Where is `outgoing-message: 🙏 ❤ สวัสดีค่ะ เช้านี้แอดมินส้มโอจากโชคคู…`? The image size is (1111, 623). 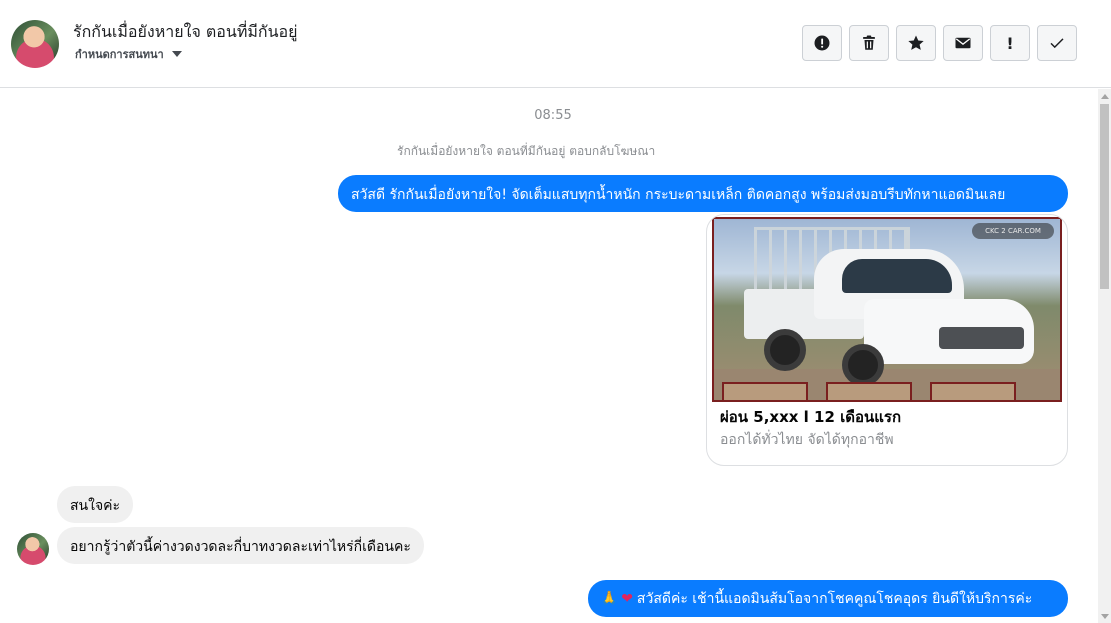 outgoing-message: 🙏 ❤ สวัสดีค่ะ เช้านี้แอดมินส้มโอจากโชคคู… is located at coordinates (828, 598).